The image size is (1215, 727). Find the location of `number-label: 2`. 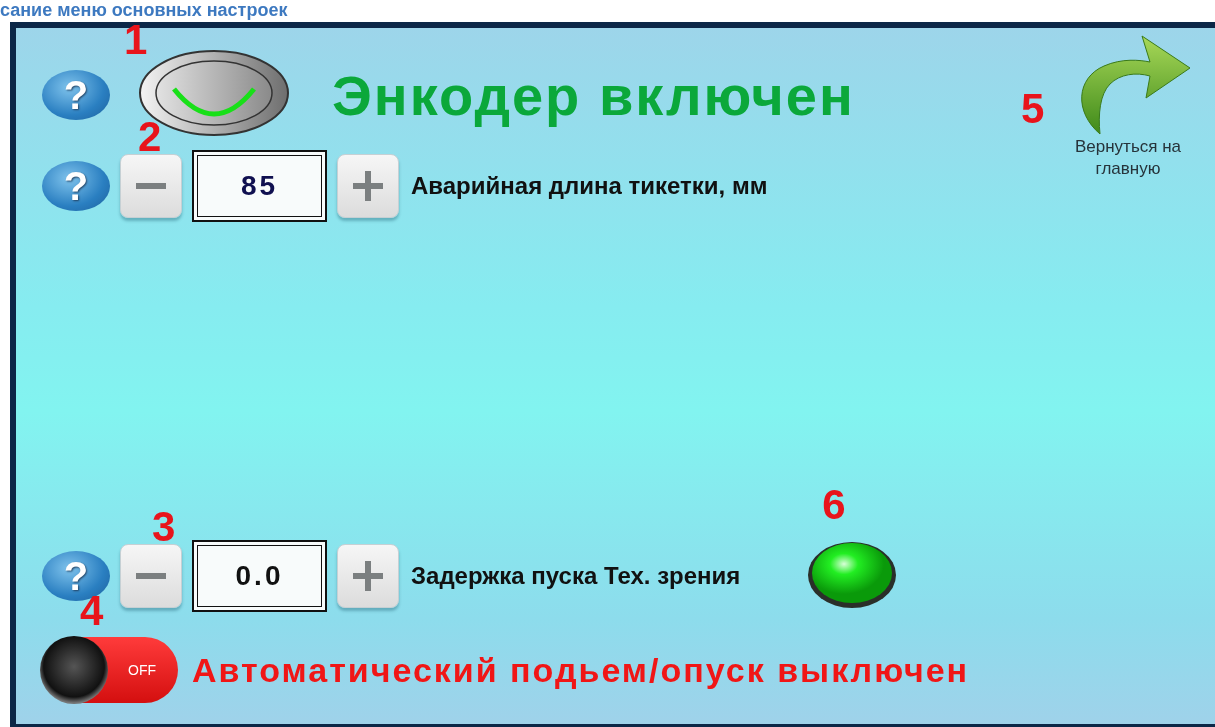

number-label: 2 is located at coordinates (150, 137).